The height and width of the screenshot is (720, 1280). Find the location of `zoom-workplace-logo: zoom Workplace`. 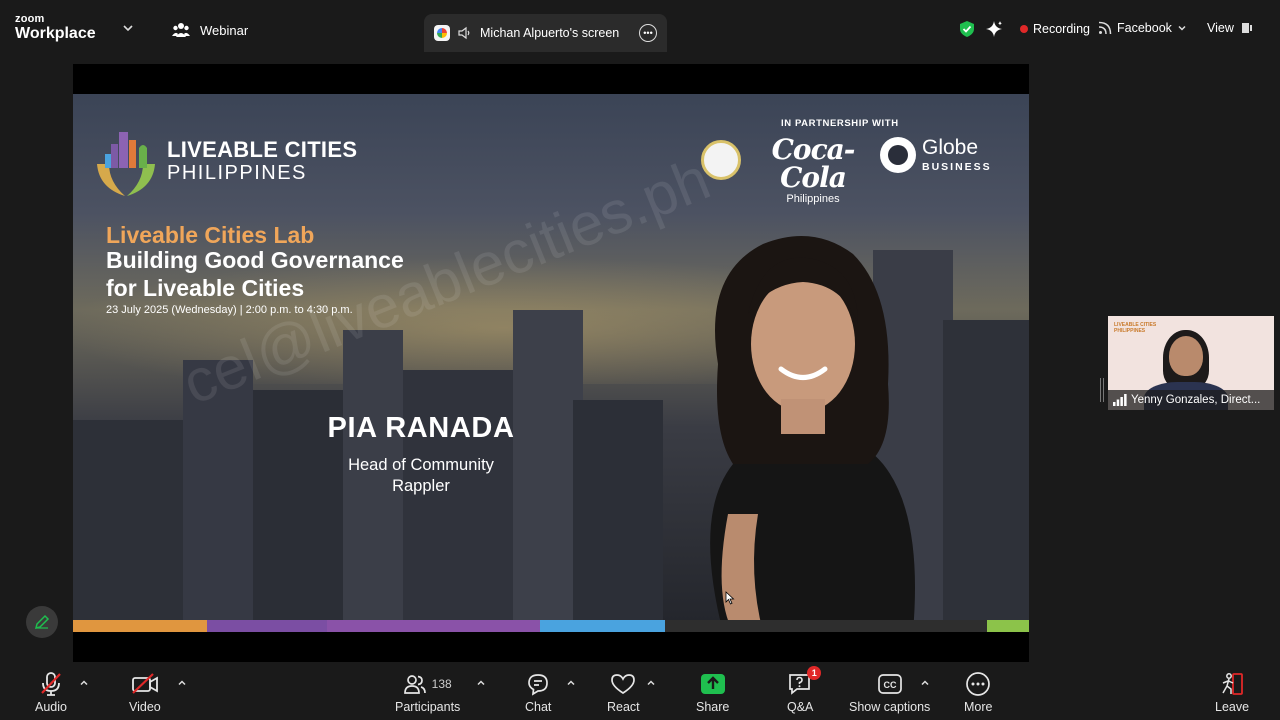

zoom-workplace-logo: zoom Workplace is located at coordinates (55, 28).